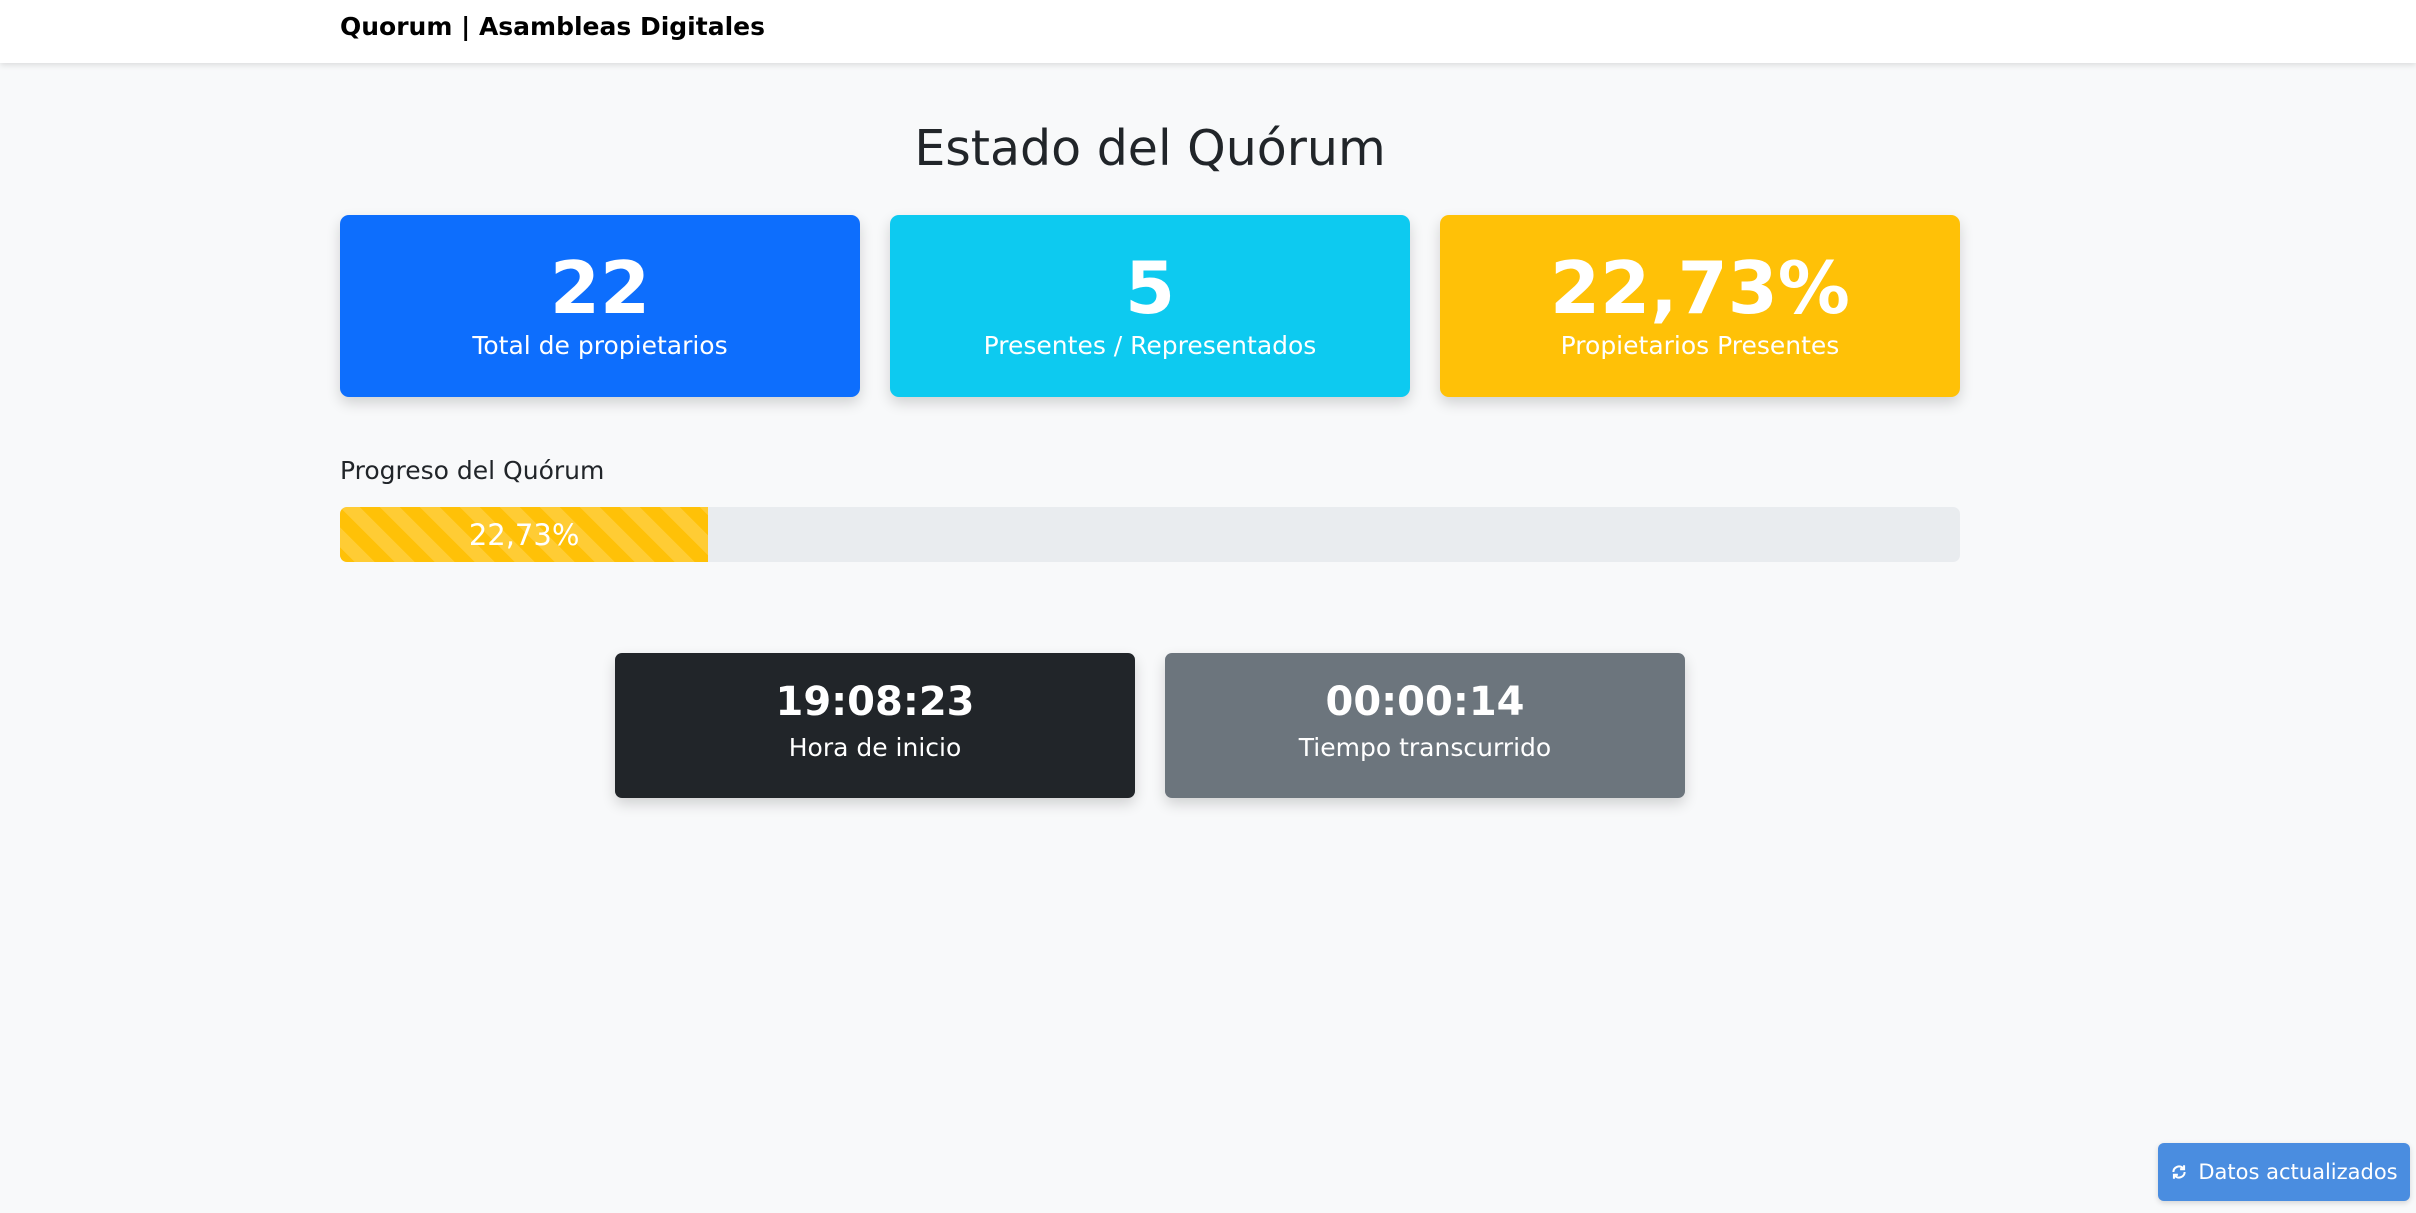 The image size is (2416, 1213). What do you see at coordinates (1150, 534) in the screenshot?
I see `quorum-progress-bar: 22,73%` at bounding box center [1150, 534].